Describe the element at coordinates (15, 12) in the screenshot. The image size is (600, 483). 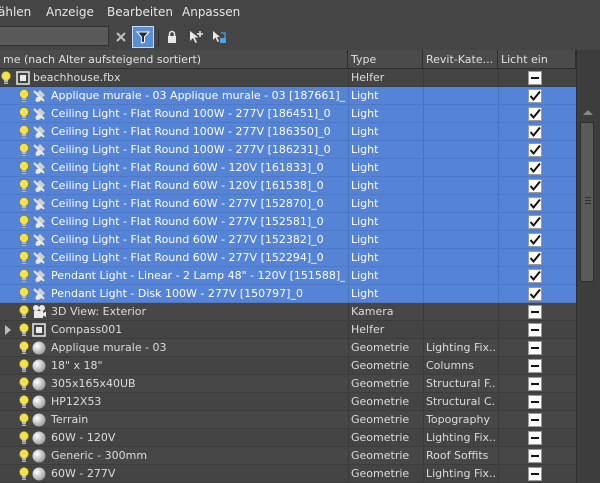
I see `menu-select: ählen` at that location.